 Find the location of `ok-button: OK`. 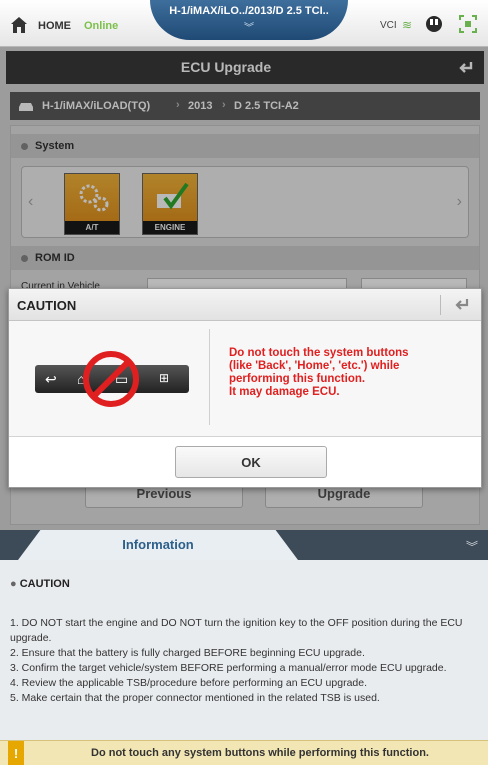

ok-button: OK is located at coordinates (251, 462).